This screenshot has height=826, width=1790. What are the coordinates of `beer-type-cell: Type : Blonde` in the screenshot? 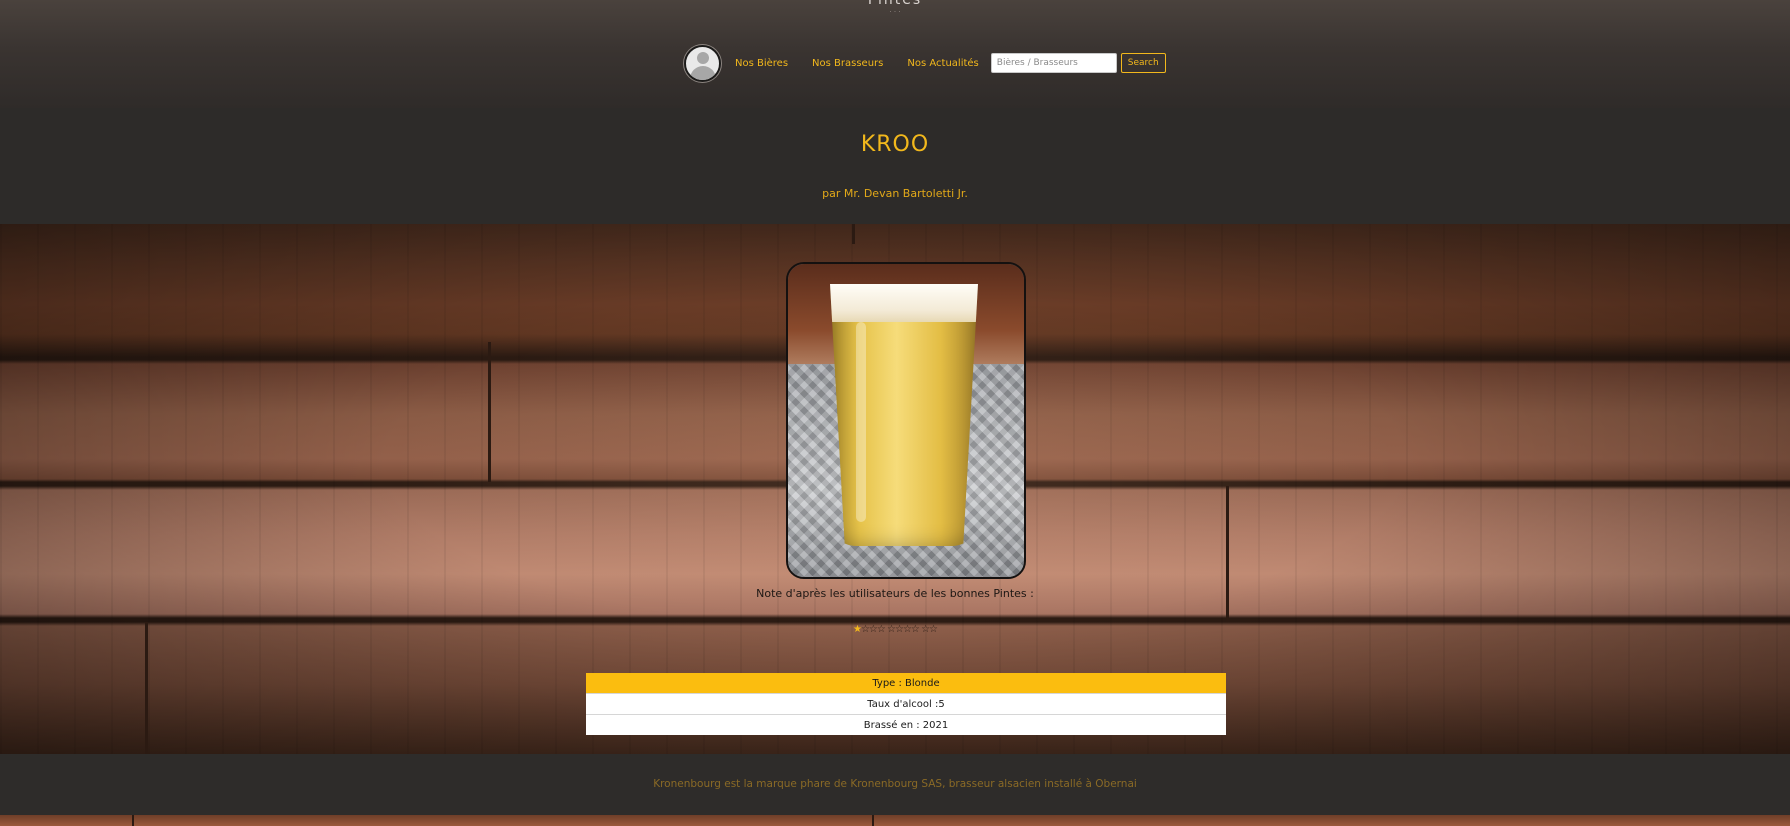 It's located at (906, 683).